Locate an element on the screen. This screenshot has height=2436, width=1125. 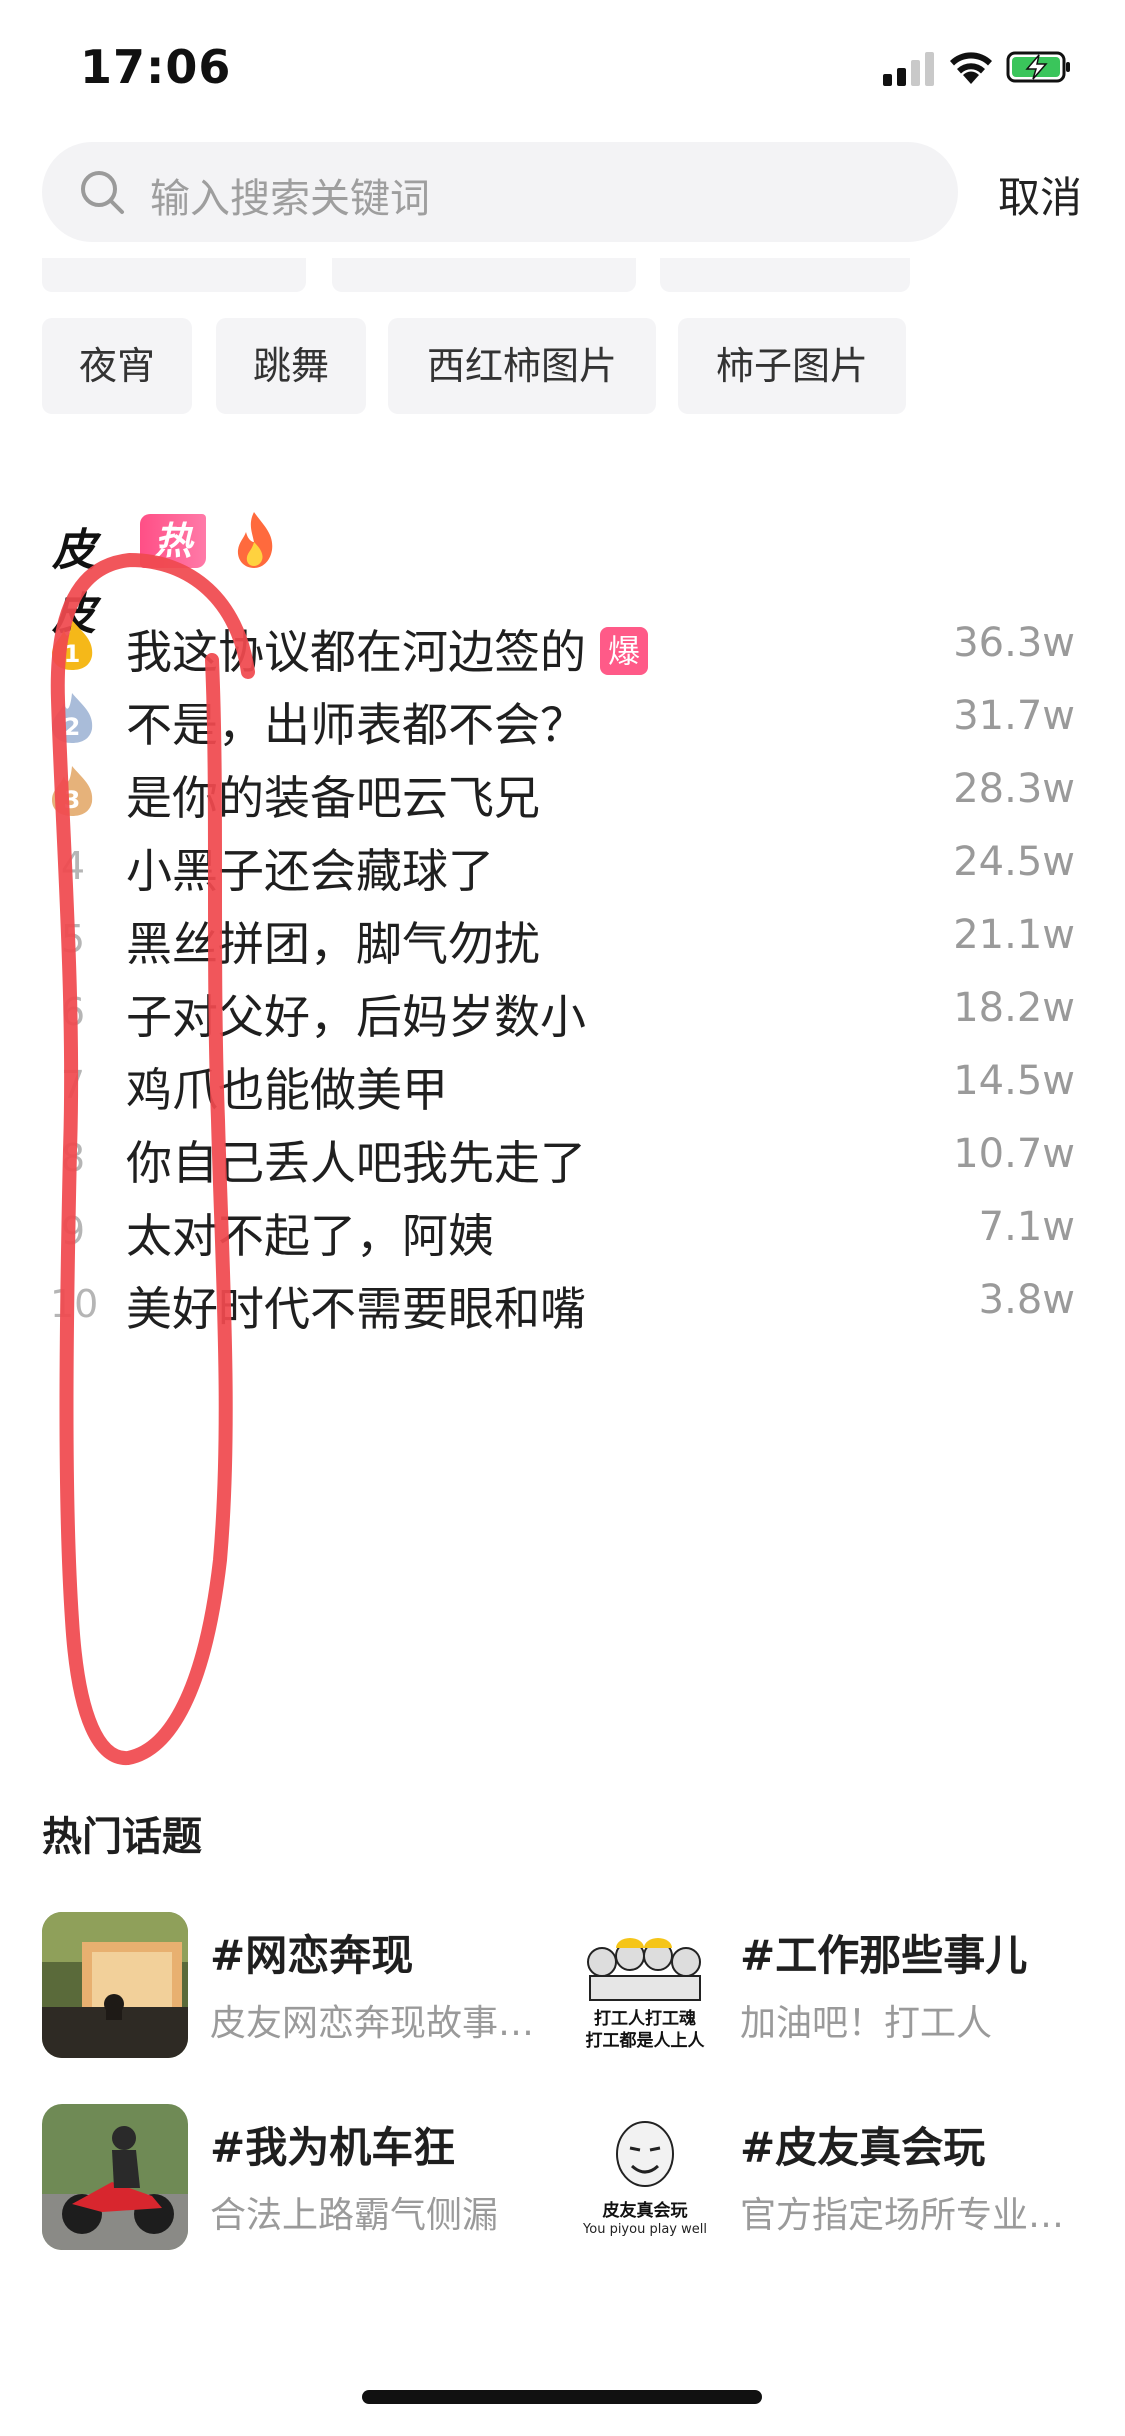
home-indicator is located at coordinates (562, 2397).